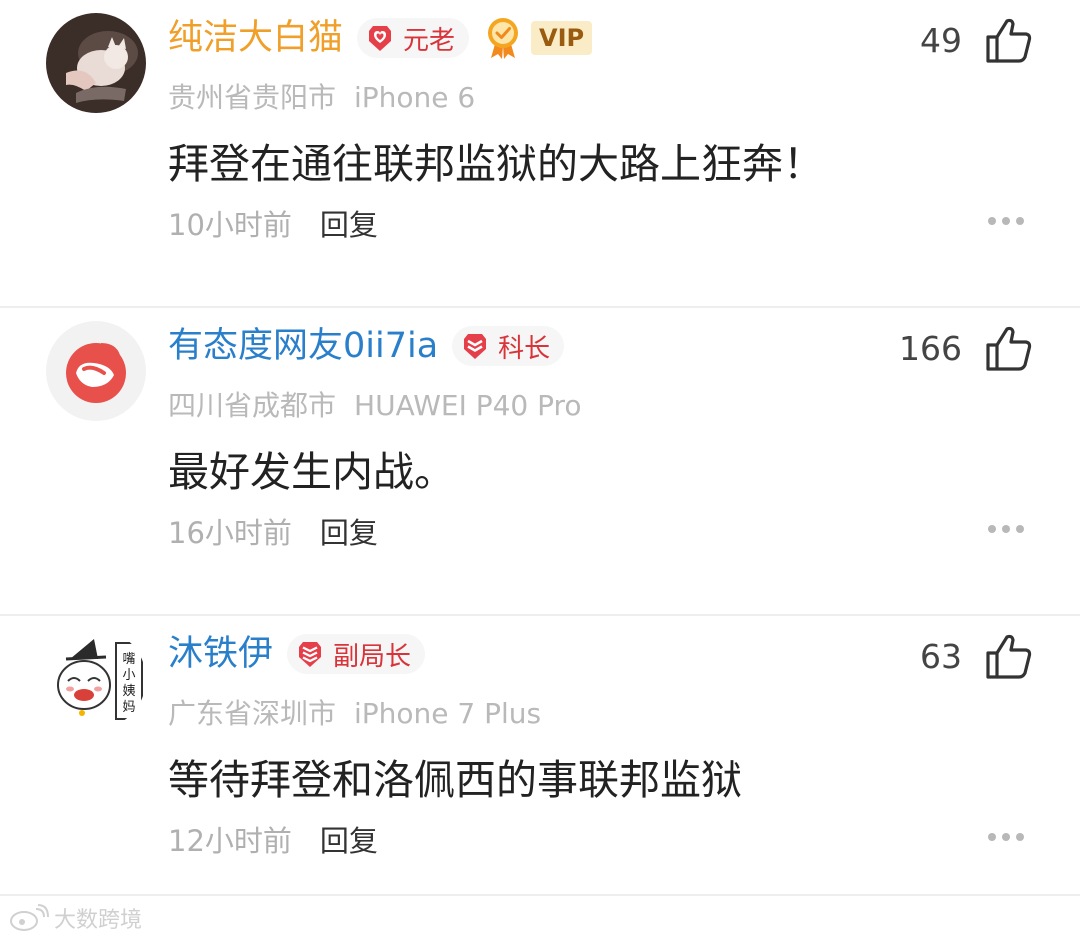 The image size is (1080, 940). I want to click on user-level-badge: 元老, so click(413, 38).